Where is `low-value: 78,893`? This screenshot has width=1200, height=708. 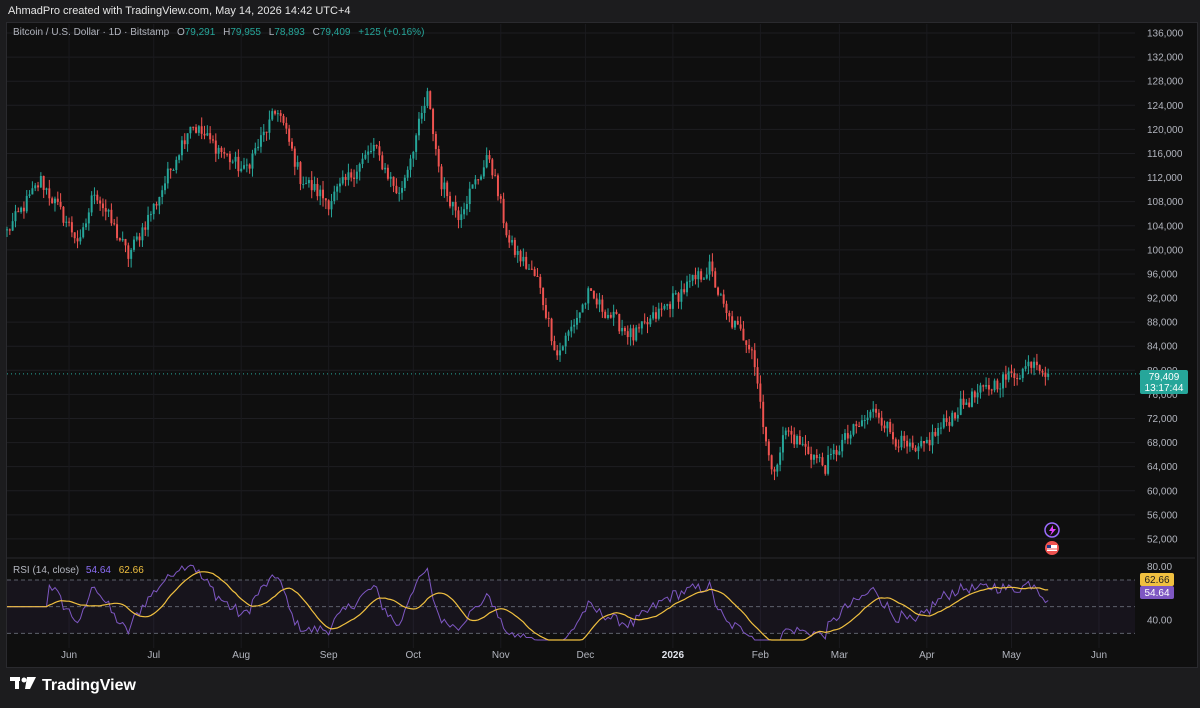 low-value: 78,893 is located at coordinates (289, 32).